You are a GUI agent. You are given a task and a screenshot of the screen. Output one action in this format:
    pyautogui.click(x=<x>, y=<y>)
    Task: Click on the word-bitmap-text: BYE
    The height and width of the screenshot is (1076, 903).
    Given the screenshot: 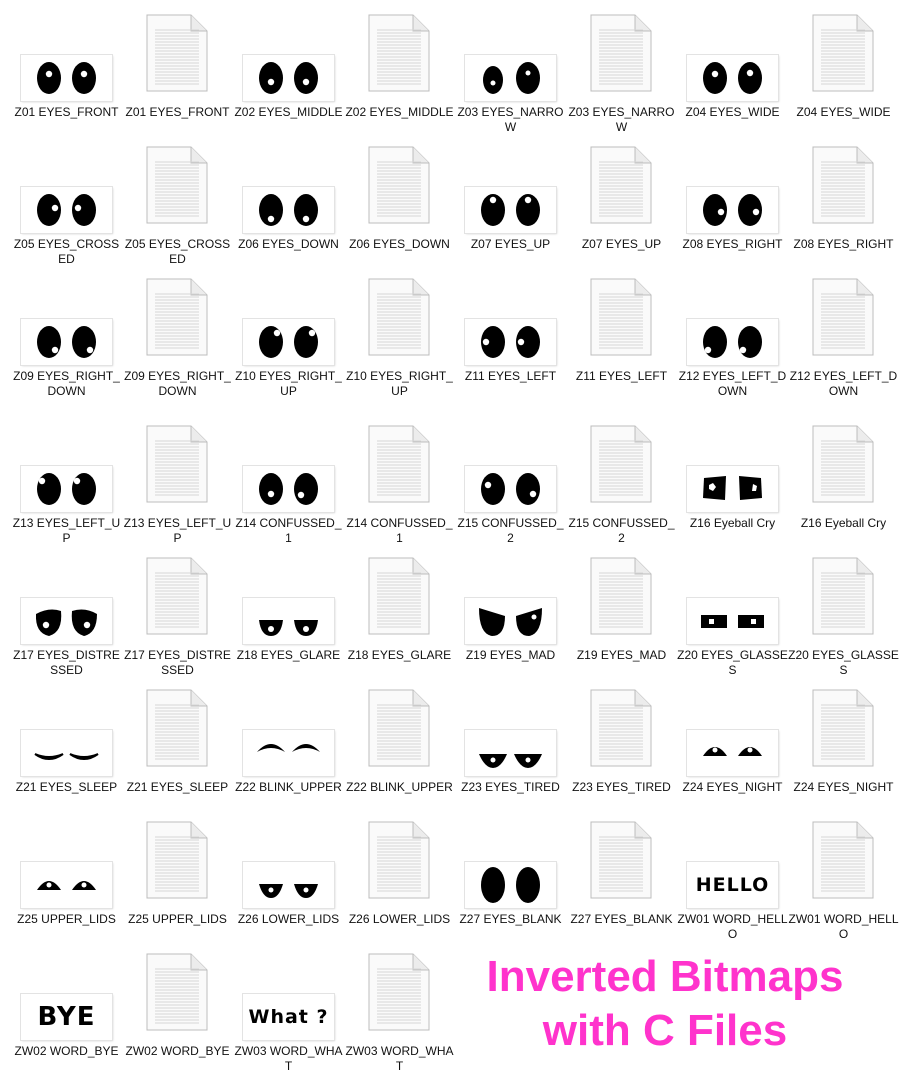 What is the action you would take?
    pyautogui.click(x=66, y=1017)
    